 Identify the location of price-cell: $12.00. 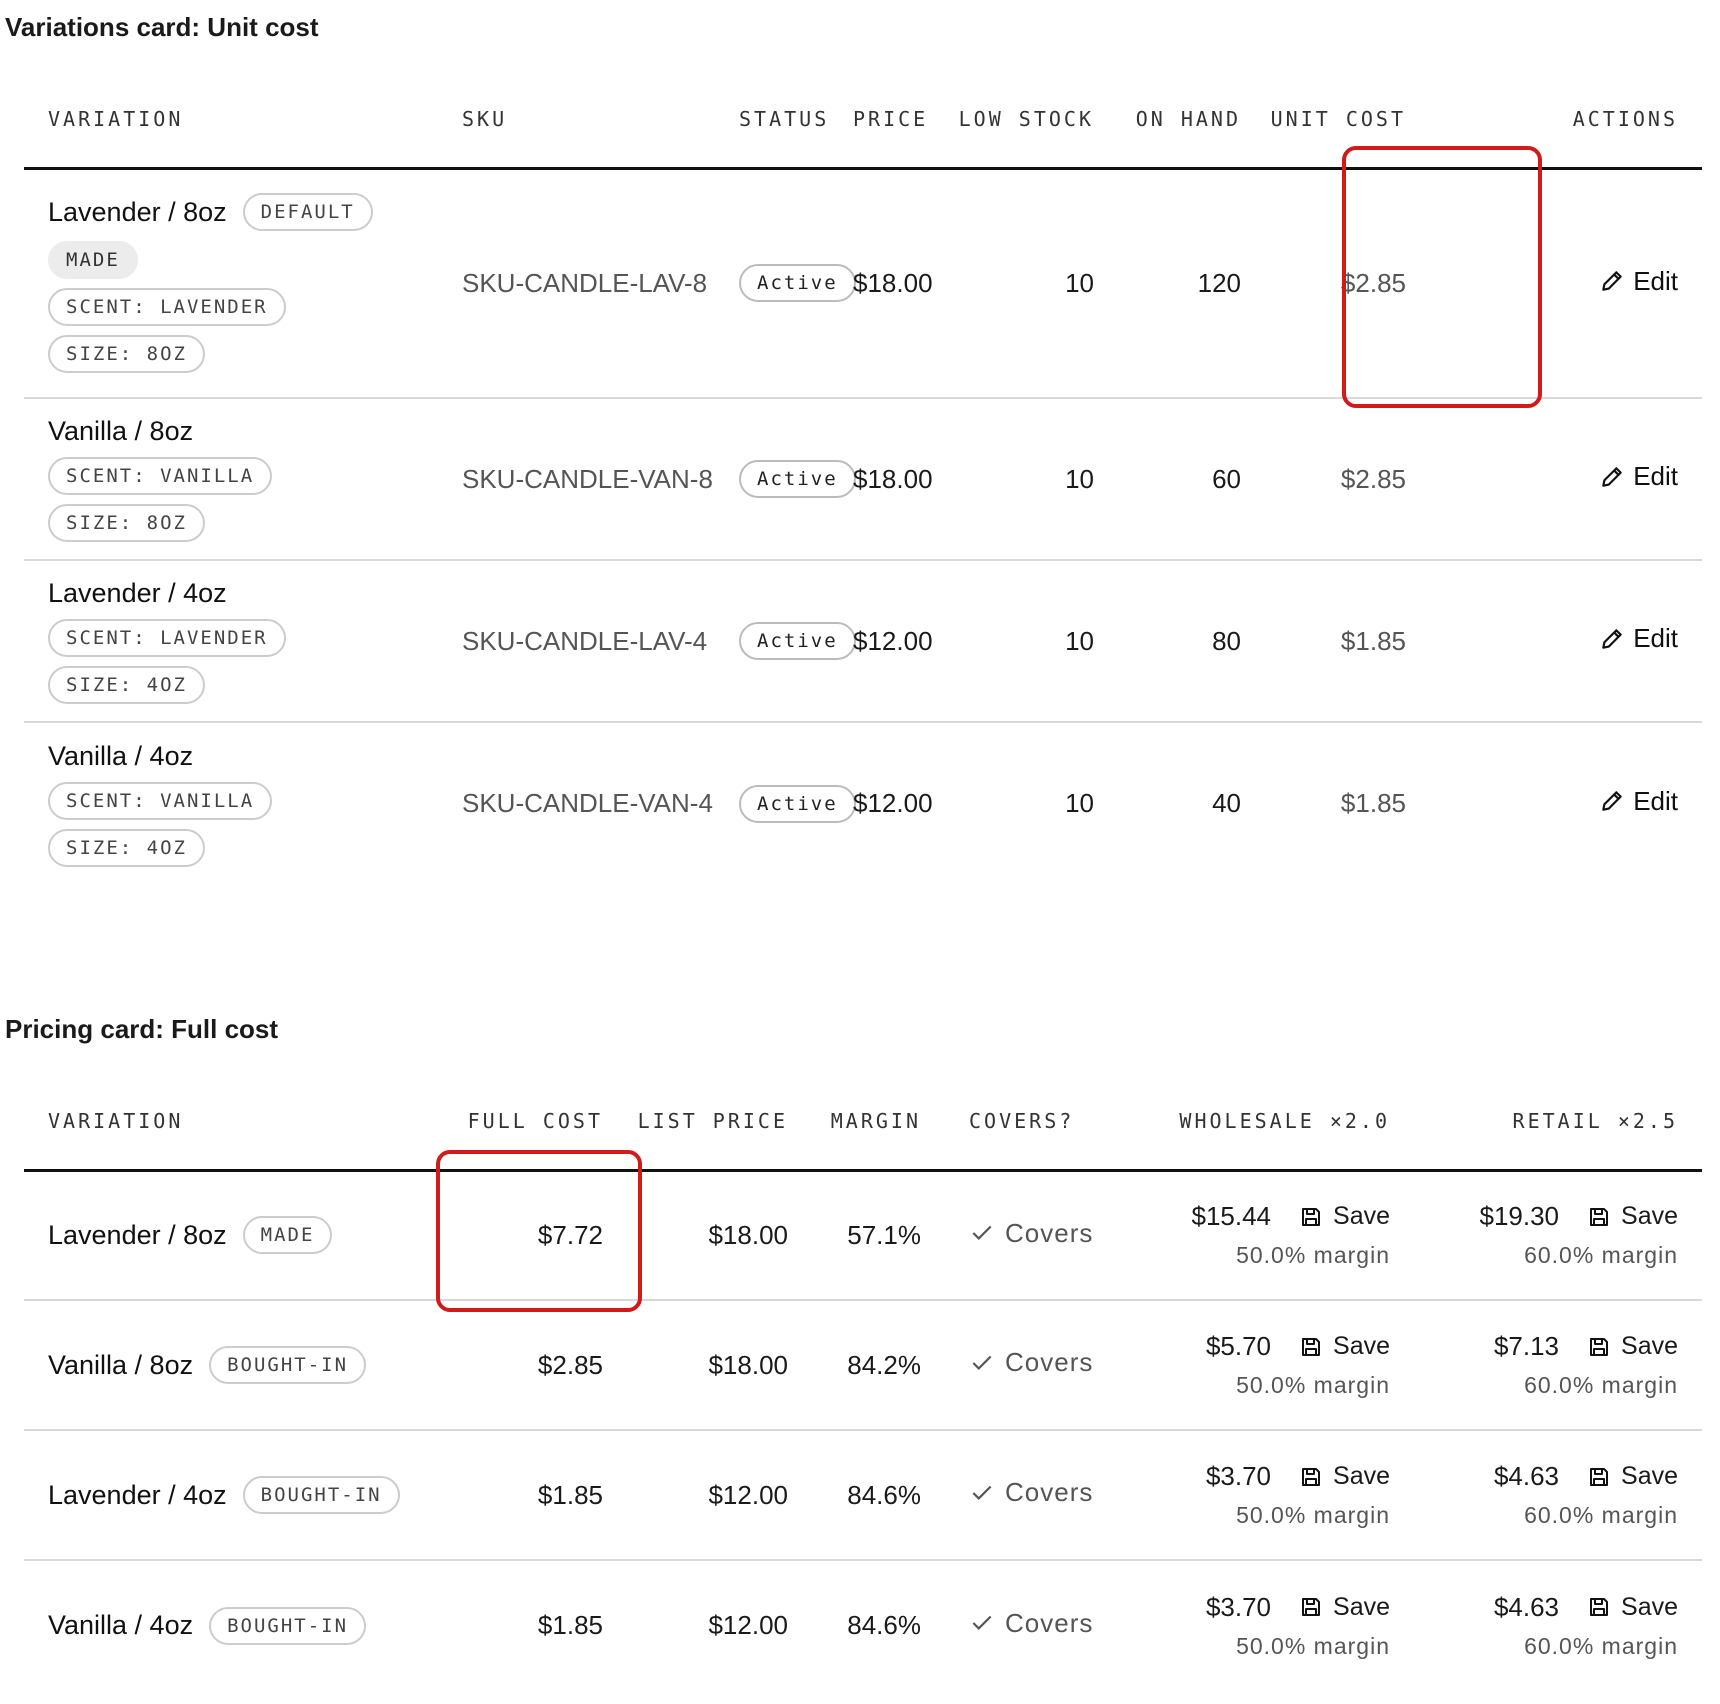
(893, 803).